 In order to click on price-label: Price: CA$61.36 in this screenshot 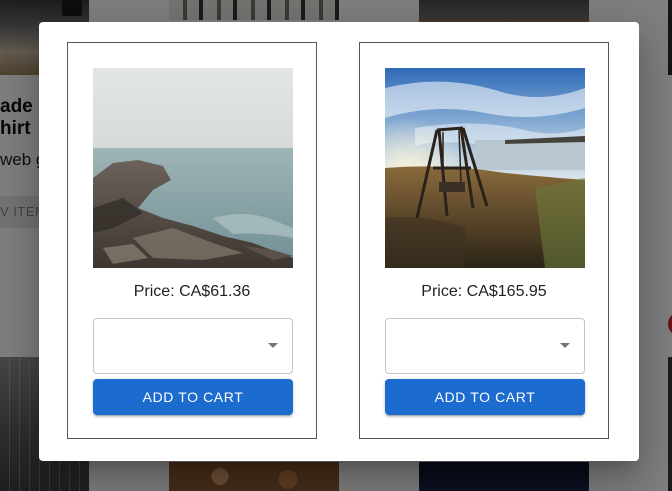, I will do `click(192, 291)`.